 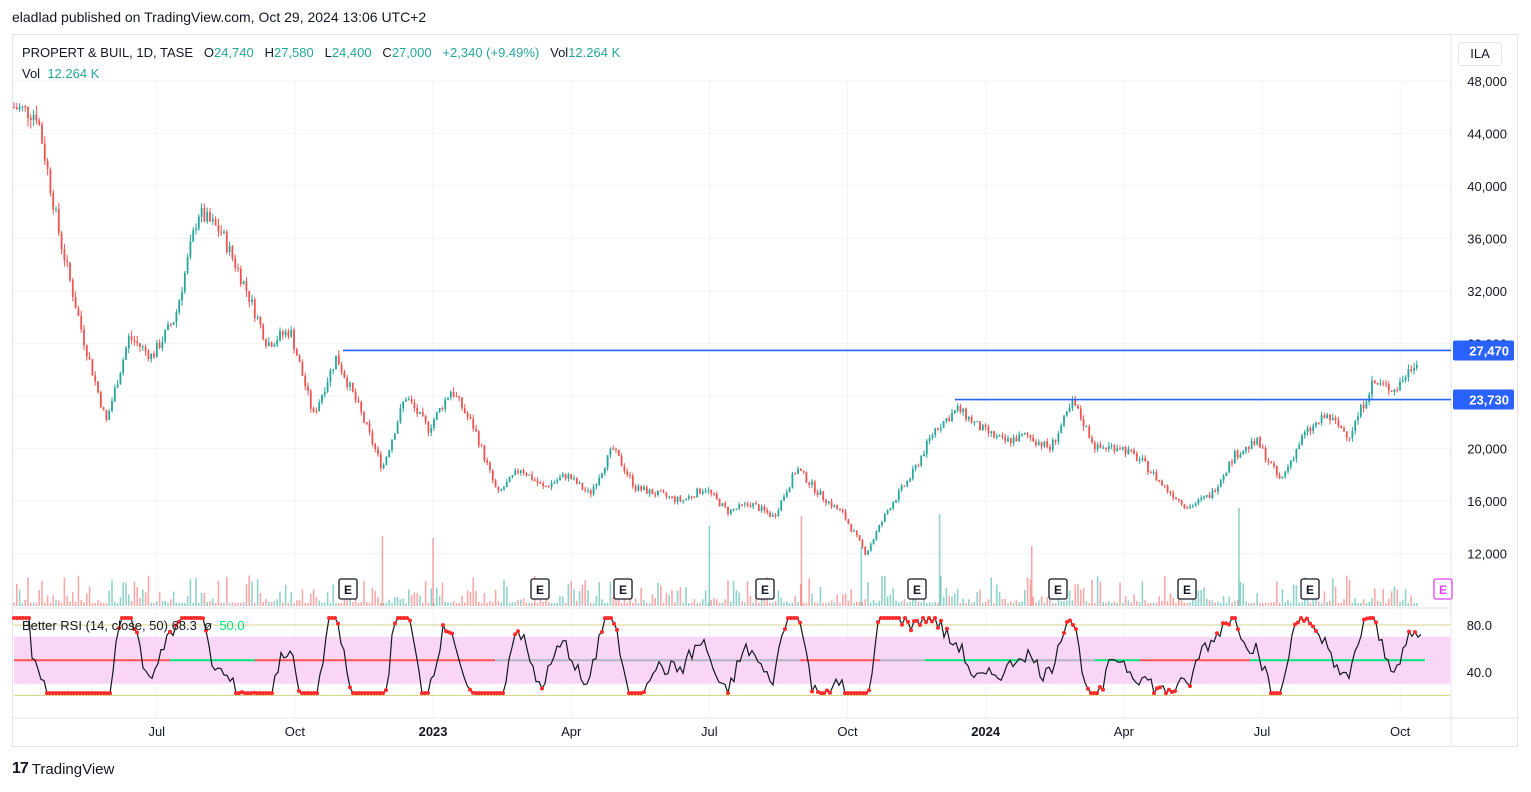 What do you see at coordinates (351, 52) in the screenshot?
I see `legend-low: 24,400` at bounding box center [351, 52].